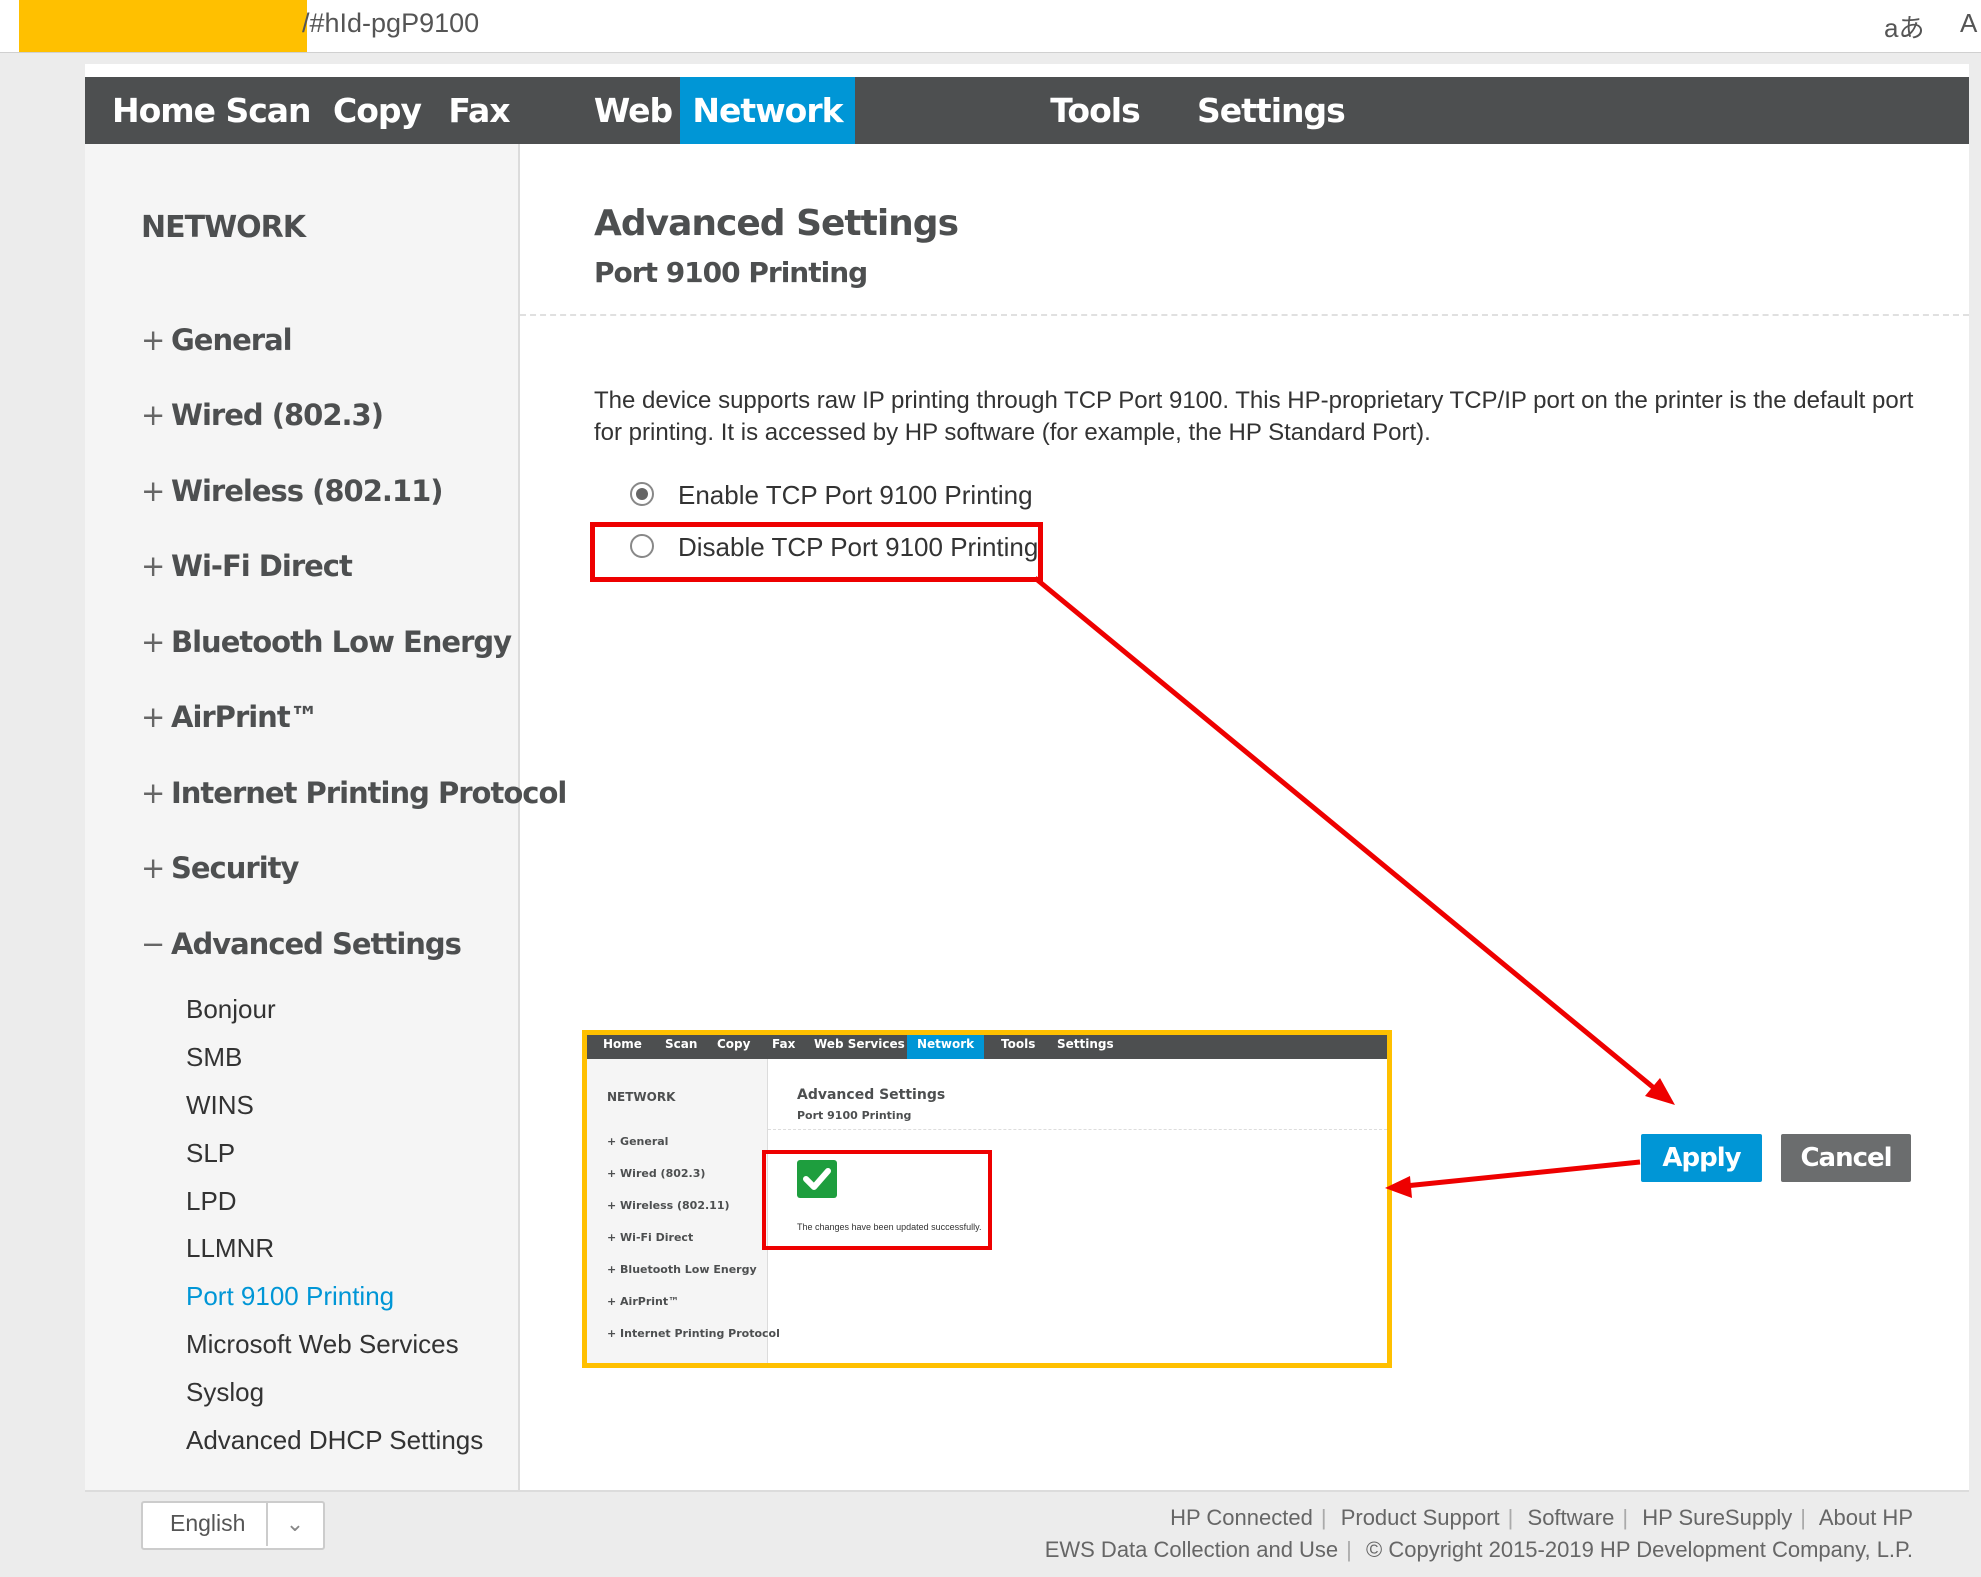  Describe the element at coordinates (1398, 1187) in the screenshot. I see `arrowhead-icon` at that location.